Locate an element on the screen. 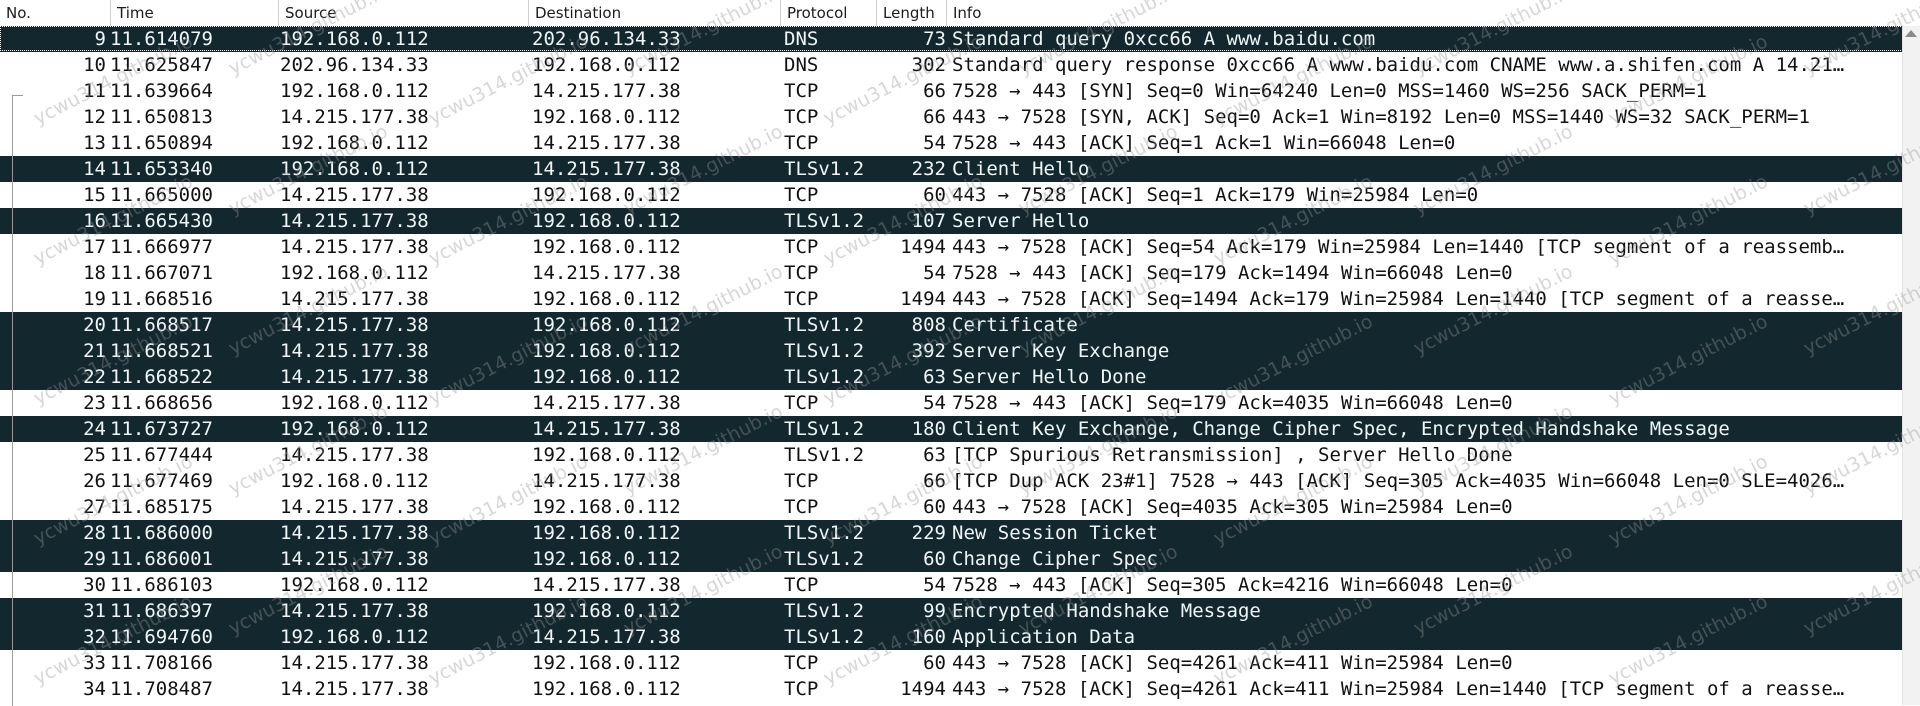 This screenshot has width=1920, height=706. packet-time: 11.666977 is located at coordinates (161, 247).